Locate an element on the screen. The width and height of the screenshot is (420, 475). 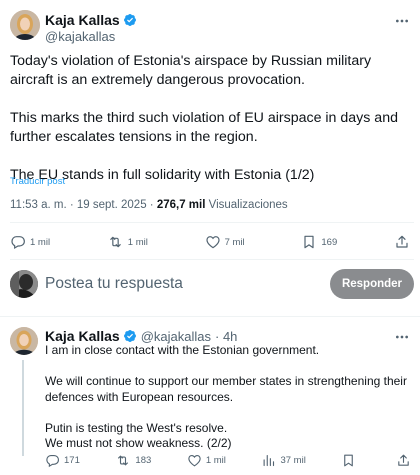
author-handle: @kajakallas is located at coordinates (80, 36).